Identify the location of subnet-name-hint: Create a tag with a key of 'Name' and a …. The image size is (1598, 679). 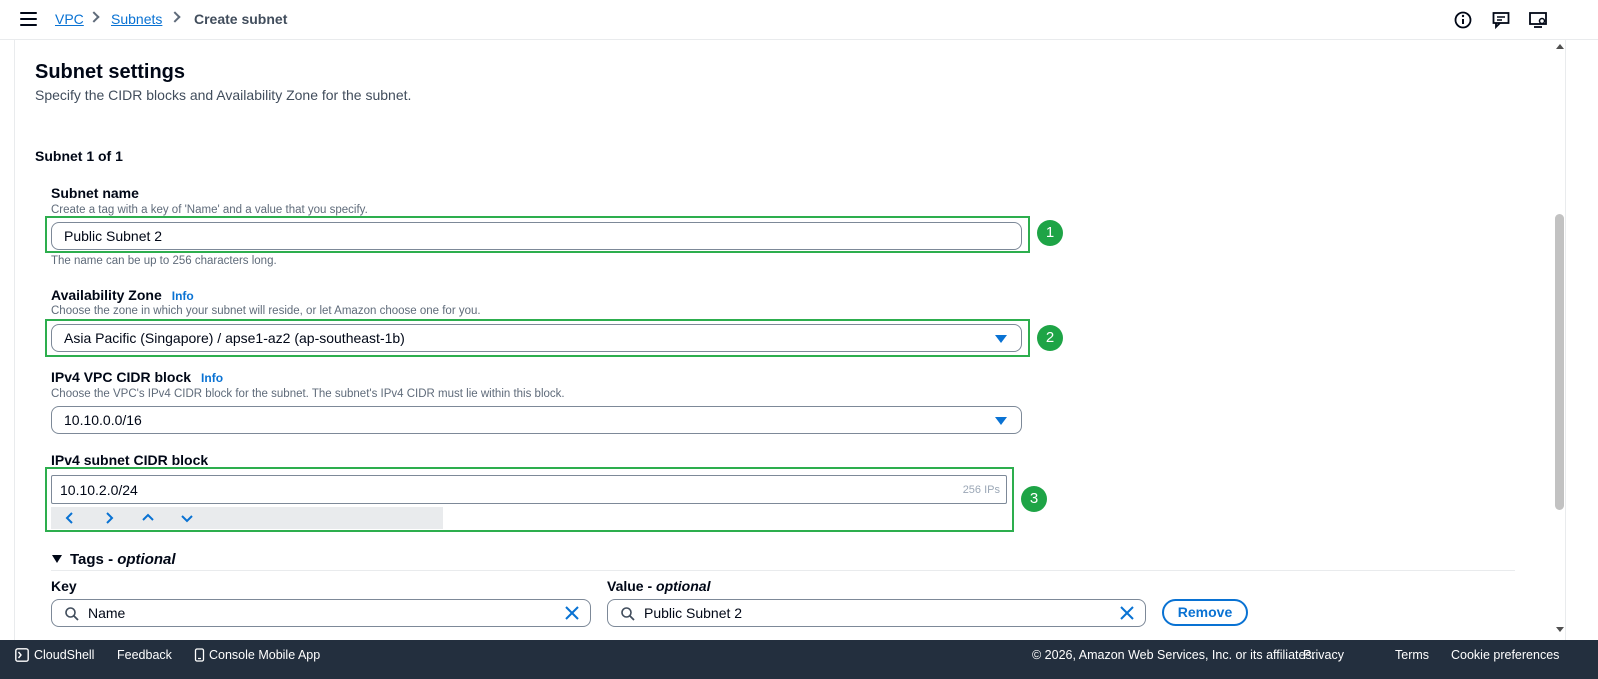
(209, 210).